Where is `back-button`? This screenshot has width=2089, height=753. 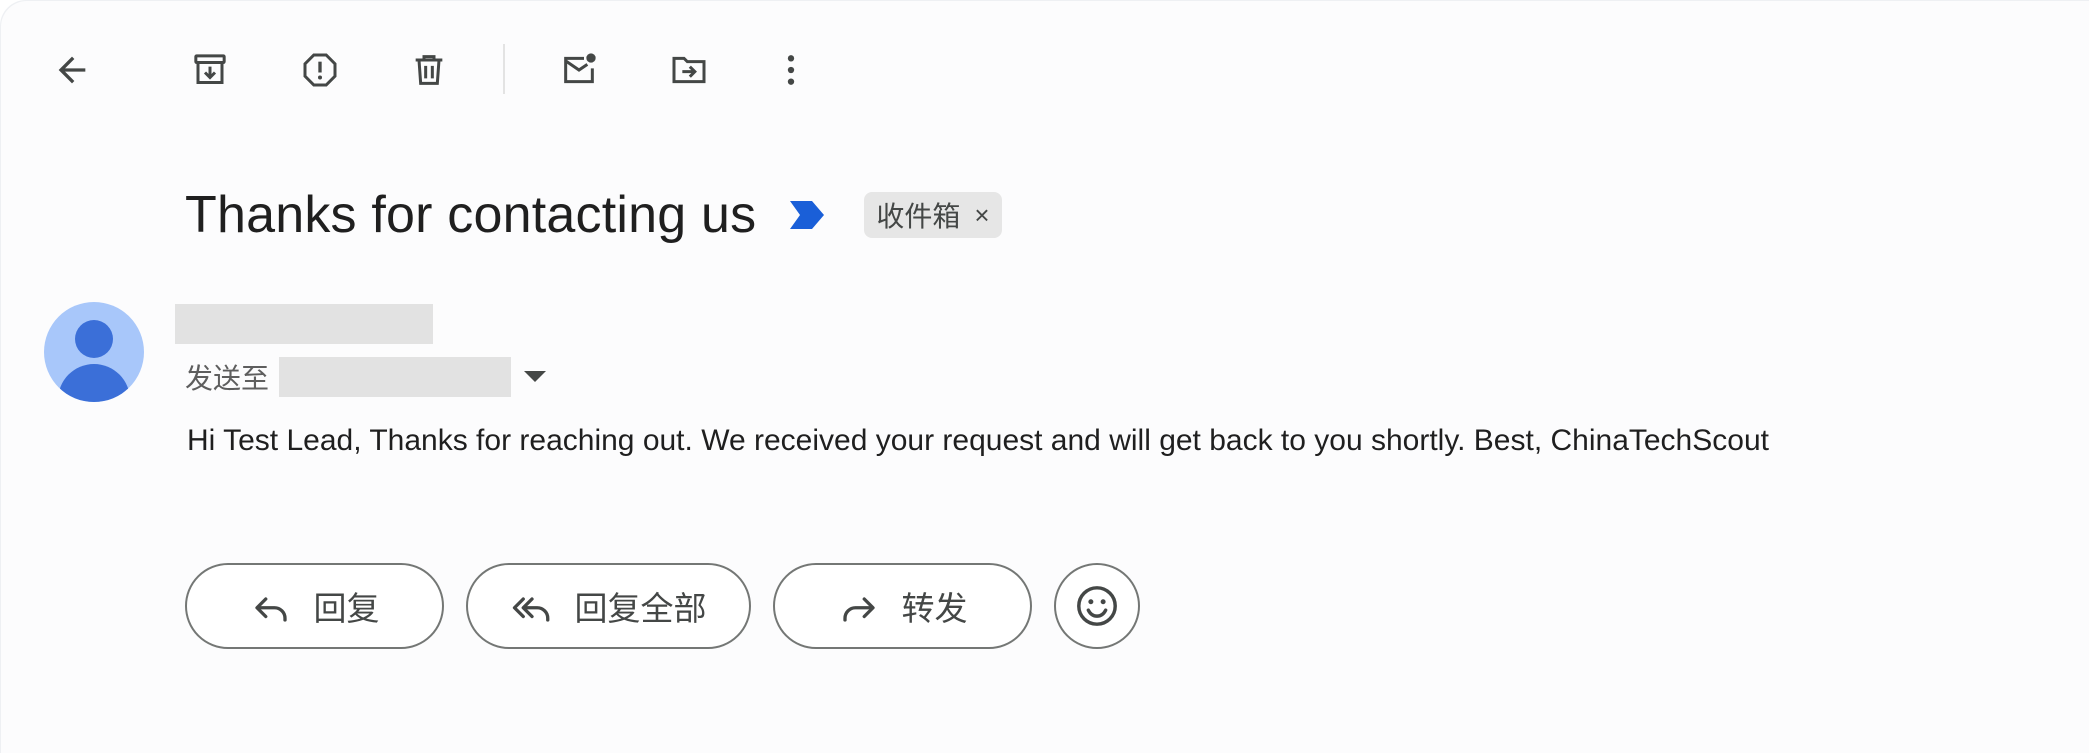
back-button is located at coordinates (72, 70).